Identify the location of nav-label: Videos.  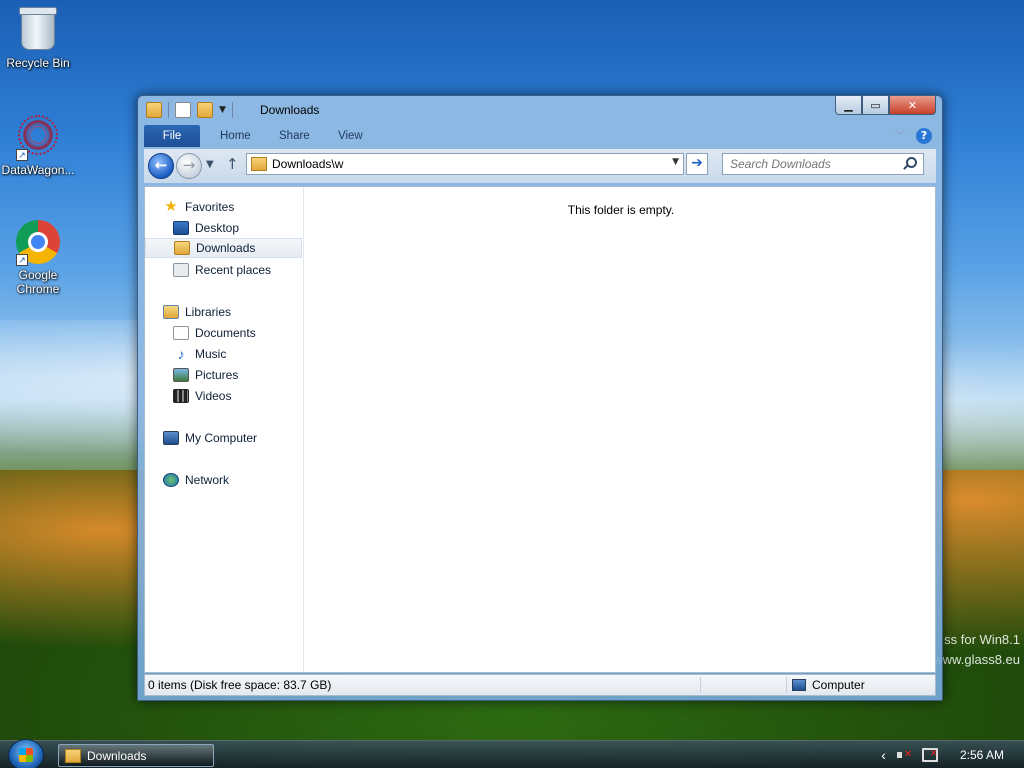
(213, 396).